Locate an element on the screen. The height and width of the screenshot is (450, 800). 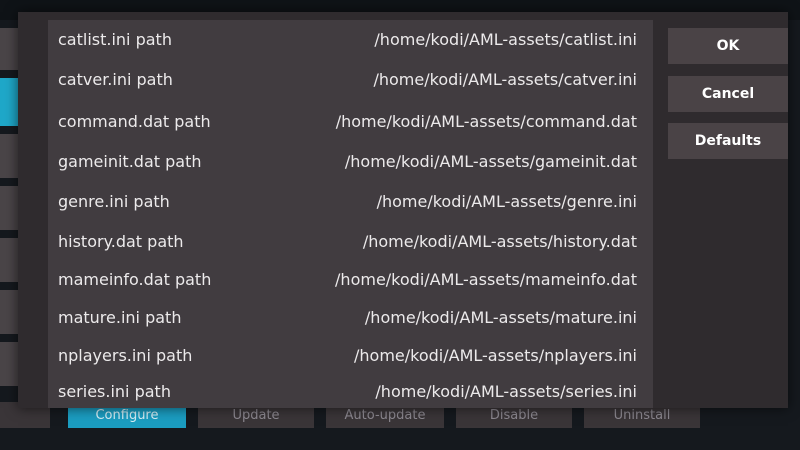
setting-value: /home/kodi/AML-assets/gameinit.dat is located at coordinates (490, 161).